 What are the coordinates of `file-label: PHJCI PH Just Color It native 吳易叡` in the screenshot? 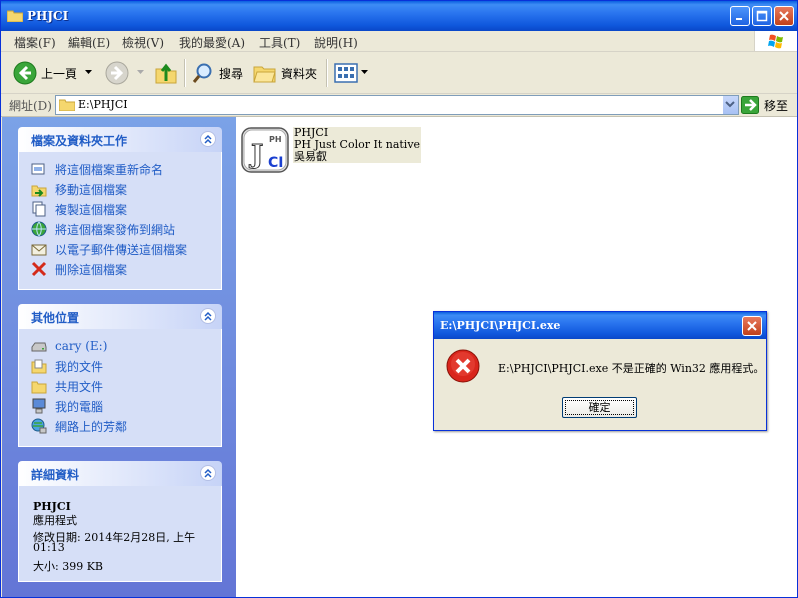 It's located at (357, 145).